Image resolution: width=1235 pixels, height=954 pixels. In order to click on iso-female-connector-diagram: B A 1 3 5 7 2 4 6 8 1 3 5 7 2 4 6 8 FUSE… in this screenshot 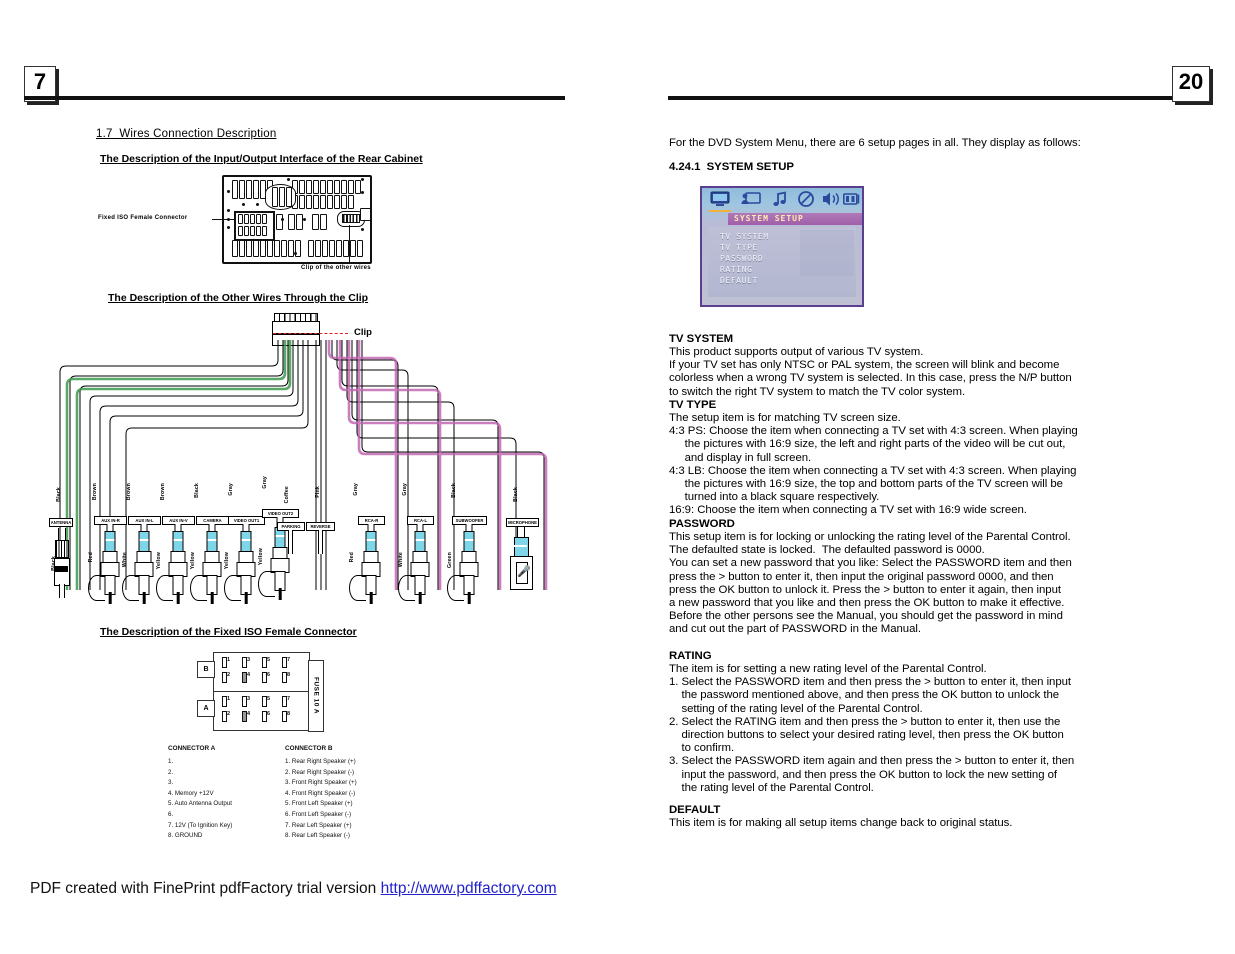, I will do `click(260, 692)`.